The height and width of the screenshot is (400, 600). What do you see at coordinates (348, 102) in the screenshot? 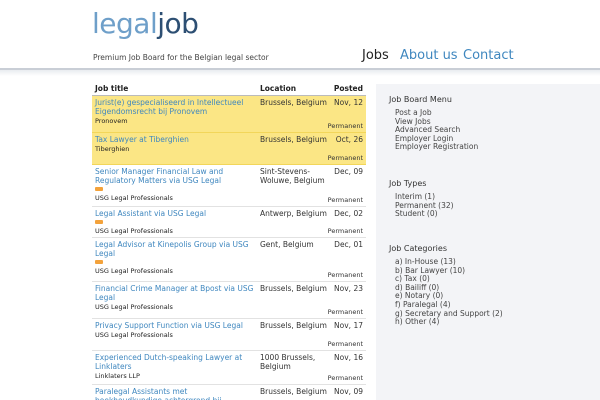
I see `posted-date: Nov, 12` at bounding box center [348, 102].